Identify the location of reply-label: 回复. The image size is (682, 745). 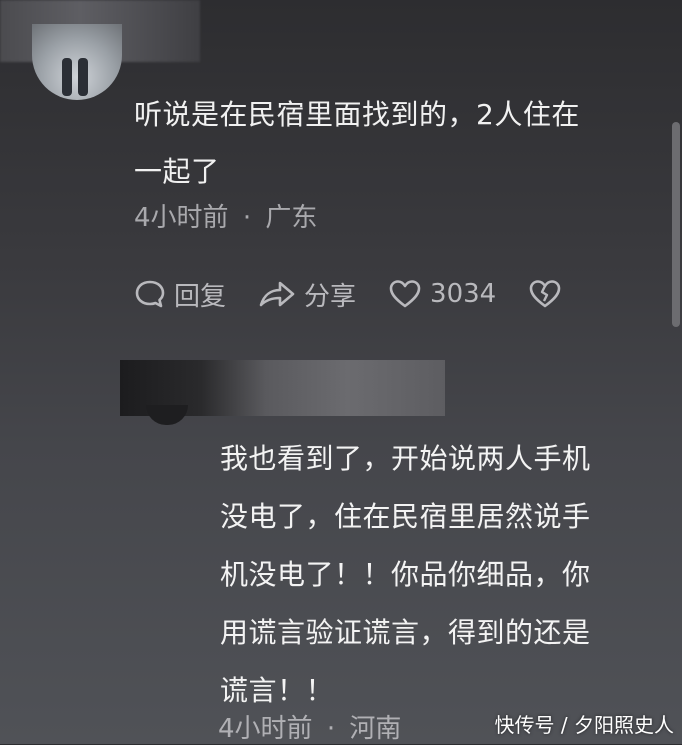
(200, 296).